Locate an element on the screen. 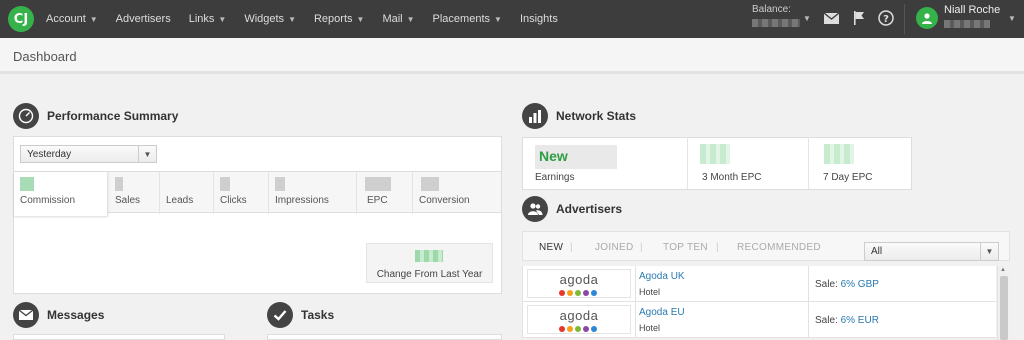  nav-placements-label: Placements is located at coordinates (461, 19).